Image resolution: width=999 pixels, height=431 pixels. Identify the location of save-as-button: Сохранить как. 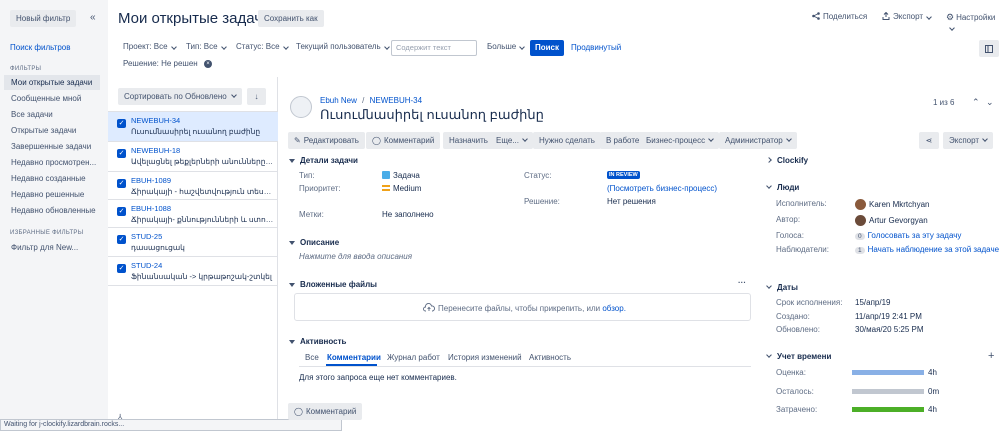
(291, 18).